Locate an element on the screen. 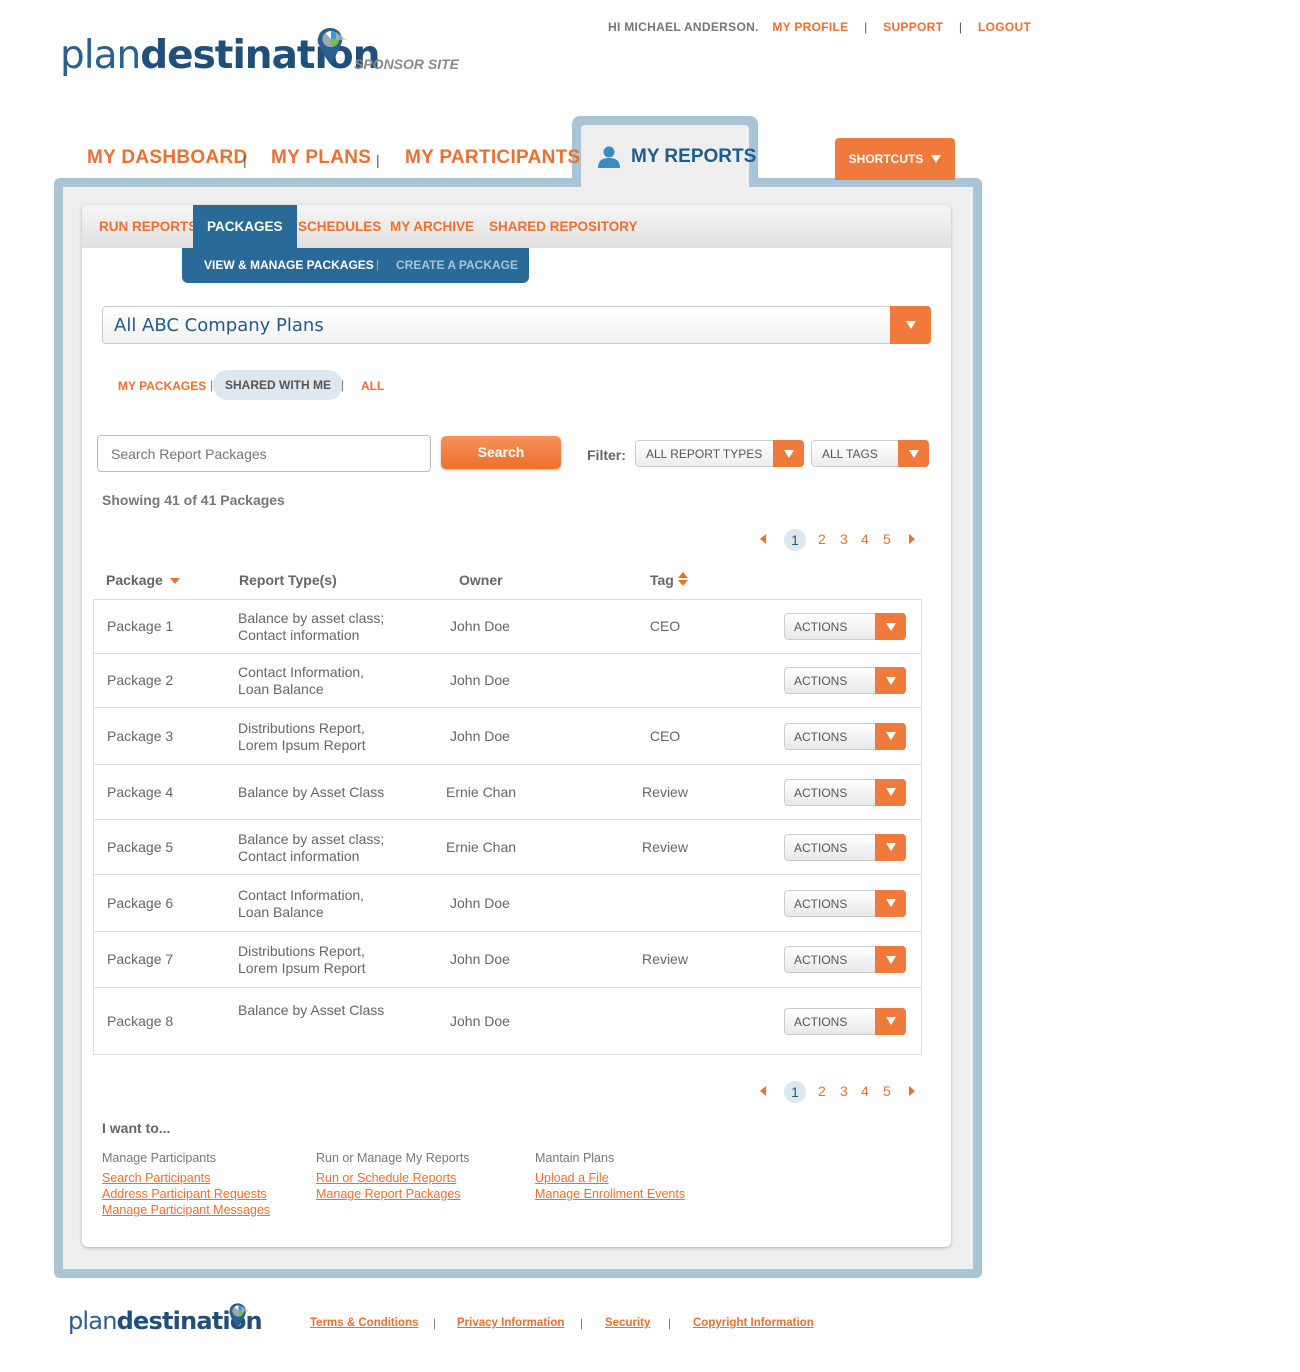  column-header-package: Package is located at coordinates (143, 580).